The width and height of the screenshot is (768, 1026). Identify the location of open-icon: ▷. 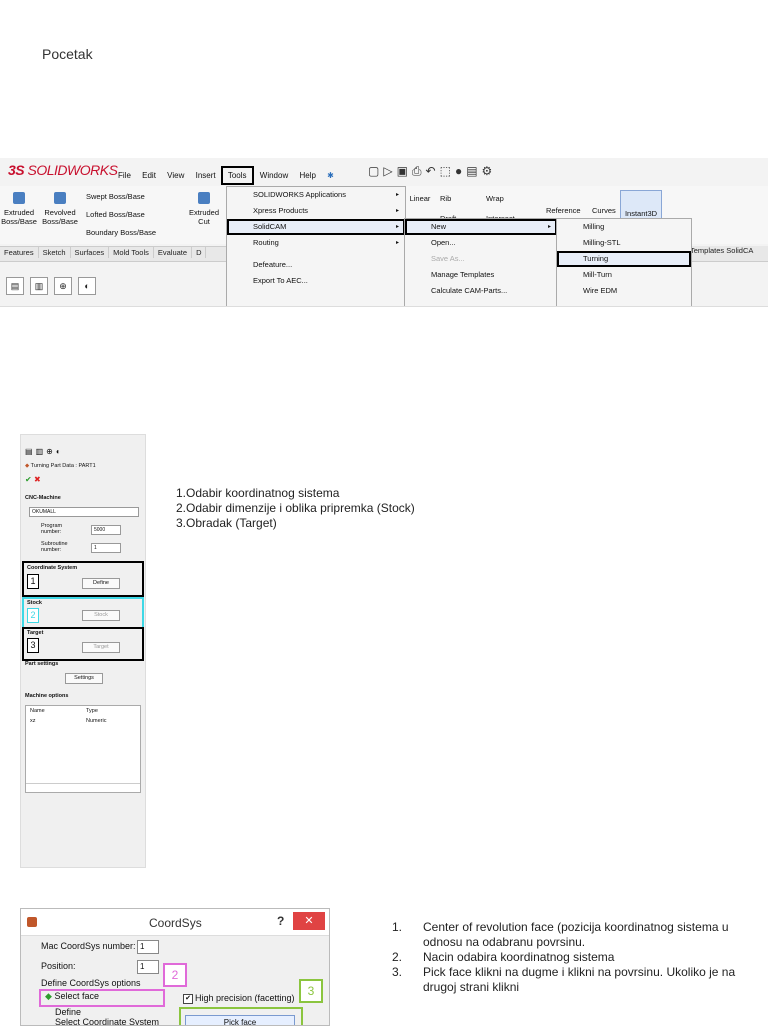
(389, 171).